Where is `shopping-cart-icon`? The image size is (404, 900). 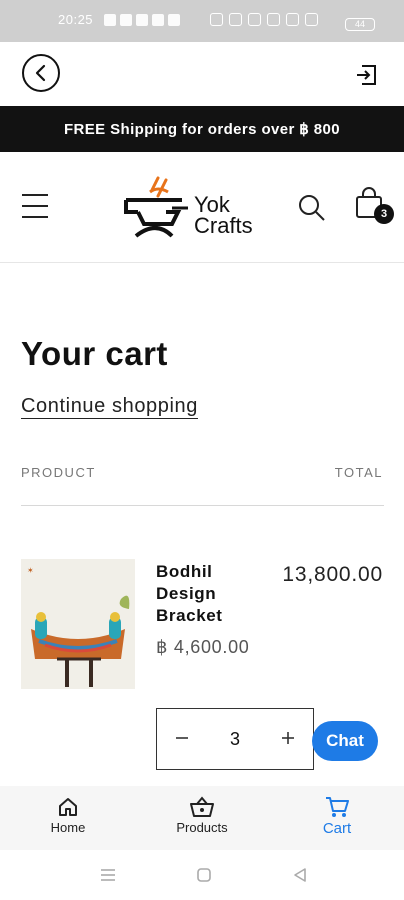
shopping-cart-icon is located at coordinates (337, 807).